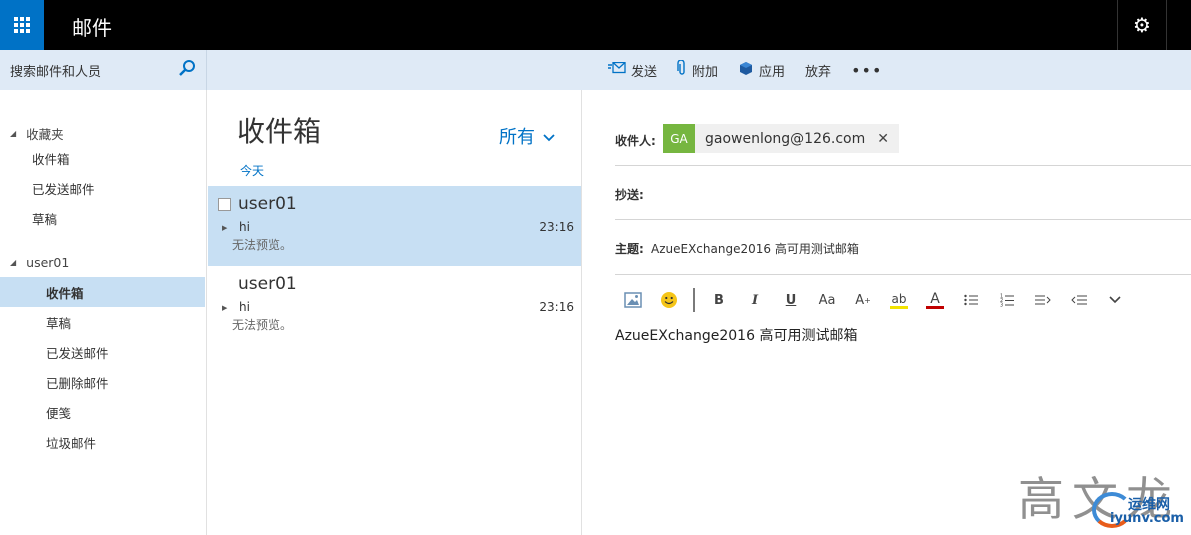 The height and width of the screenshot is (535, 1191). What do you see at coordinates (45, 134) in the screenshot?
I see `favorites-label: 收藏夹` at bounding box center [45, 134].